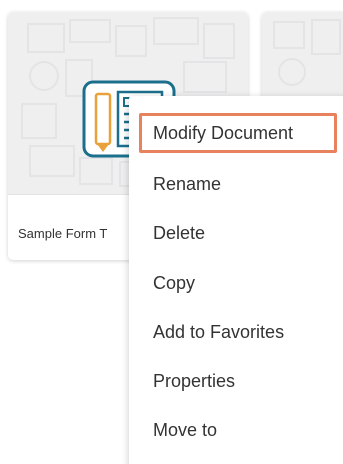 The image size is (343, 464). What do you see at coordinates (238, 133) in the screenshot?
I see `menu-item-modify-document: Modify Document` at bounding box center [238, 133].